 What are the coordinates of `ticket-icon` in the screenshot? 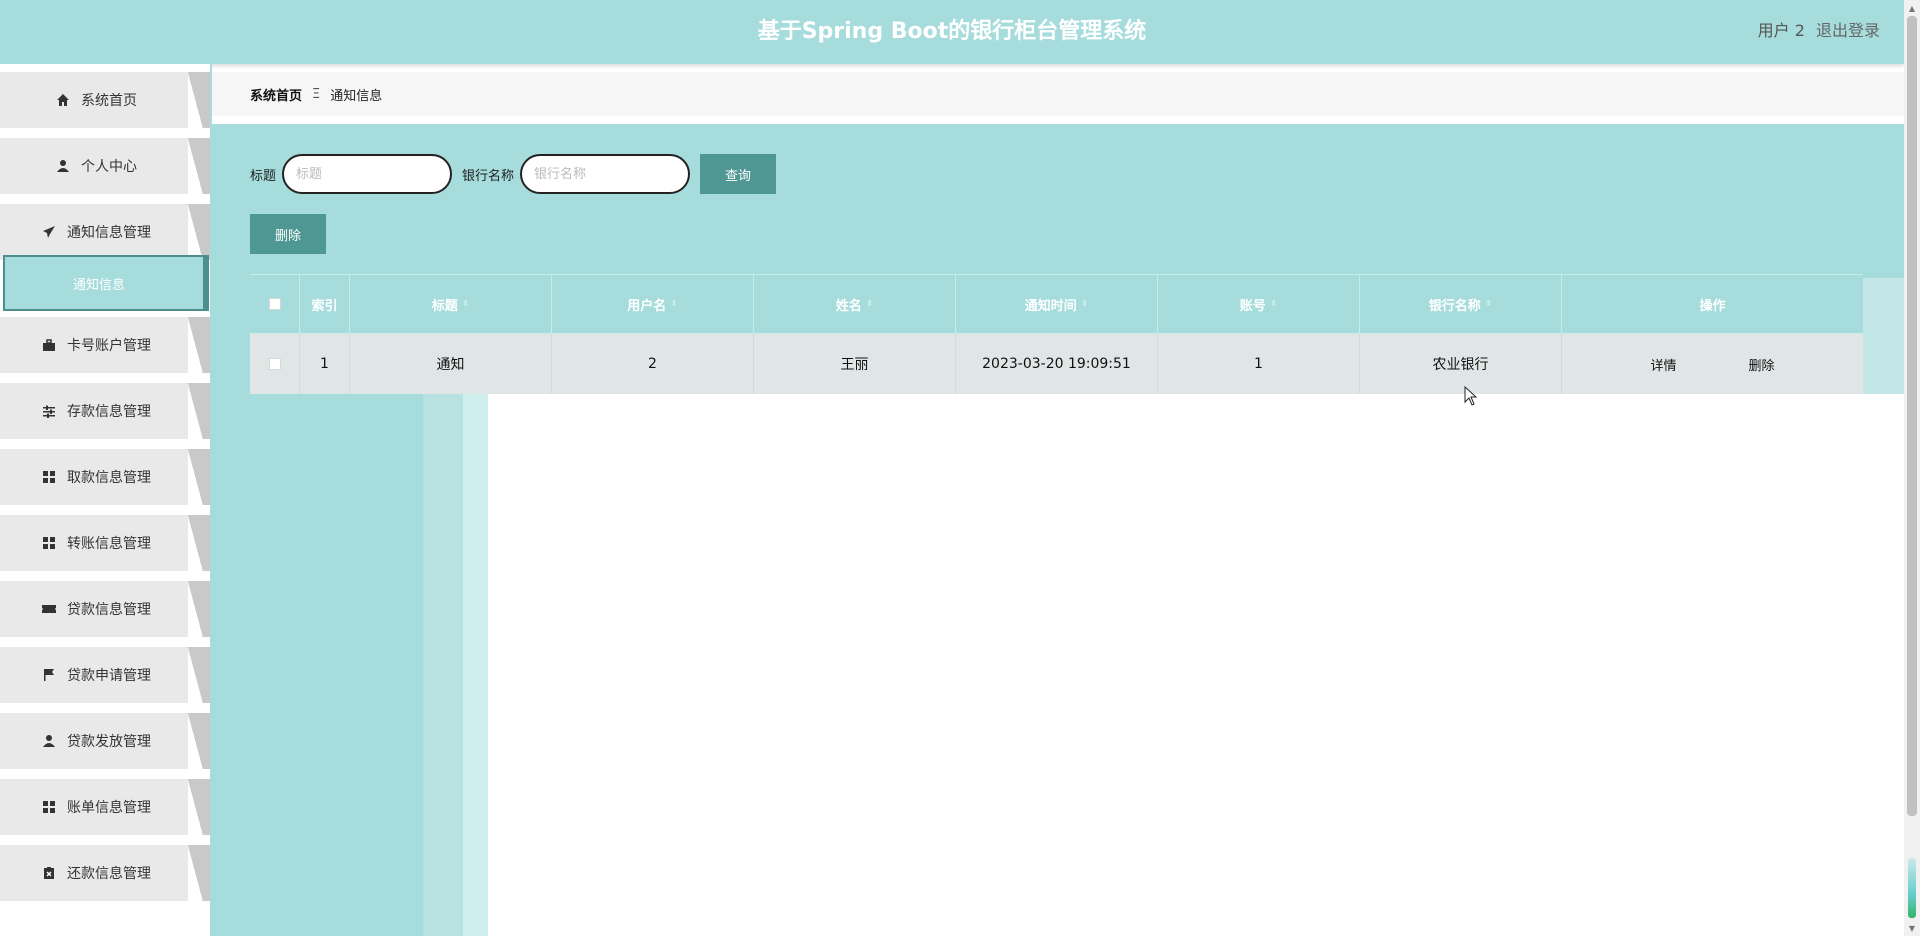 It's located at (49, 609).